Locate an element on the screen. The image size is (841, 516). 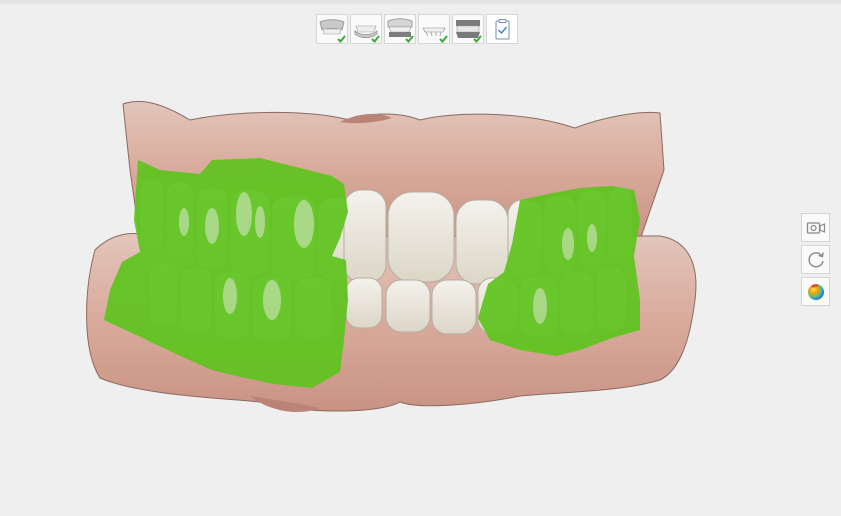
step-lower-jaw-scan is located at coordinates (366, 29).